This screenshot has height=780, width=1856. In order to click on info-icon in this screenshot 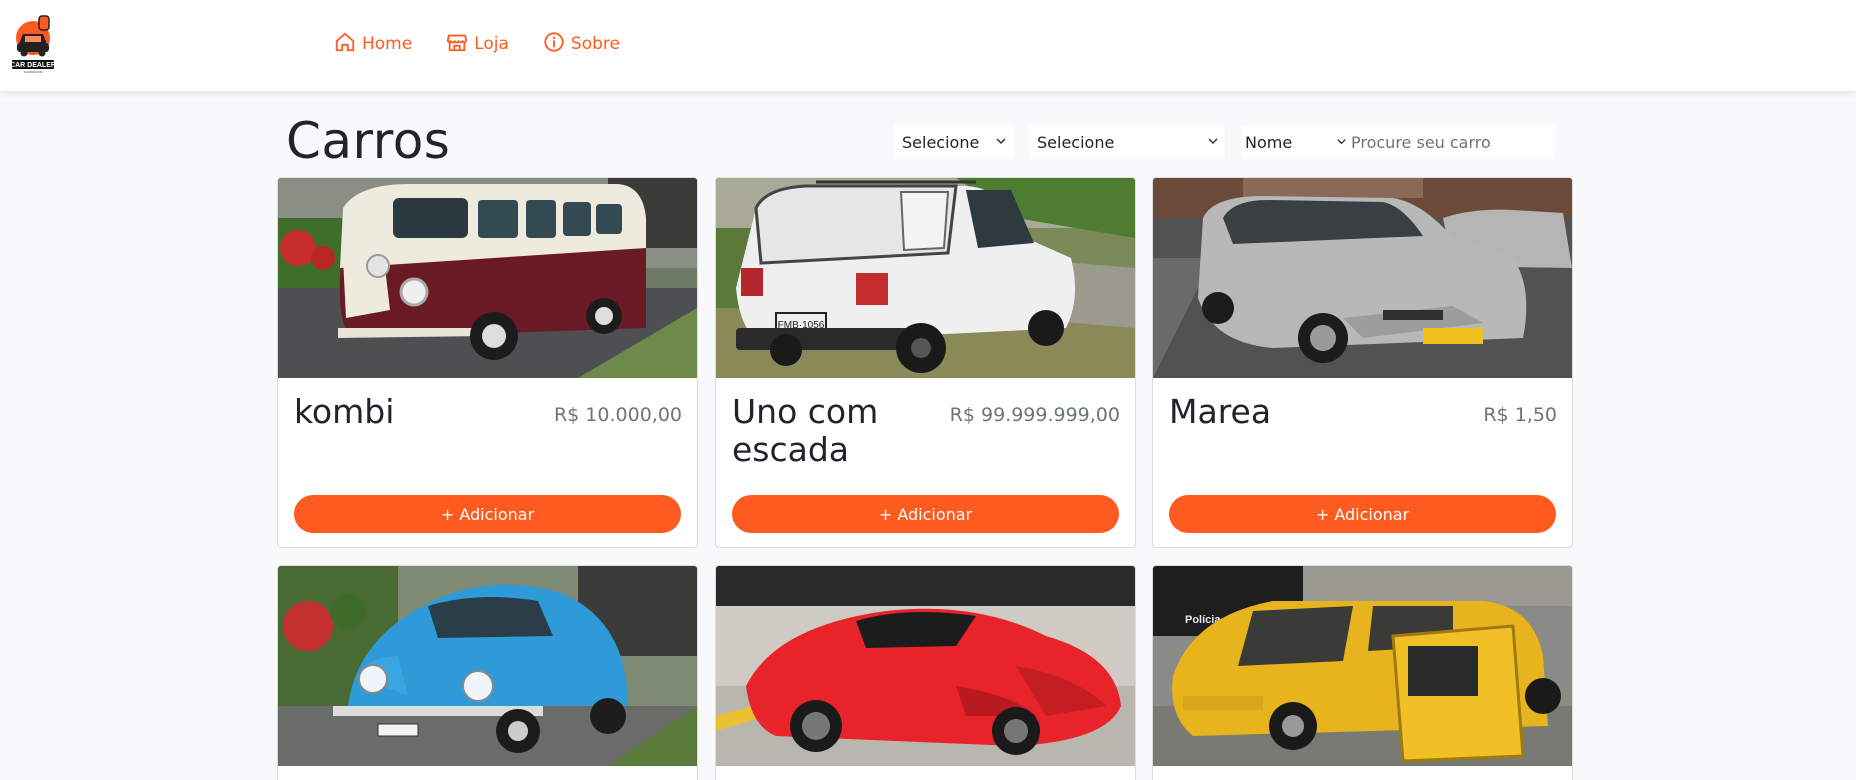, I will do `click(554, 44)`.